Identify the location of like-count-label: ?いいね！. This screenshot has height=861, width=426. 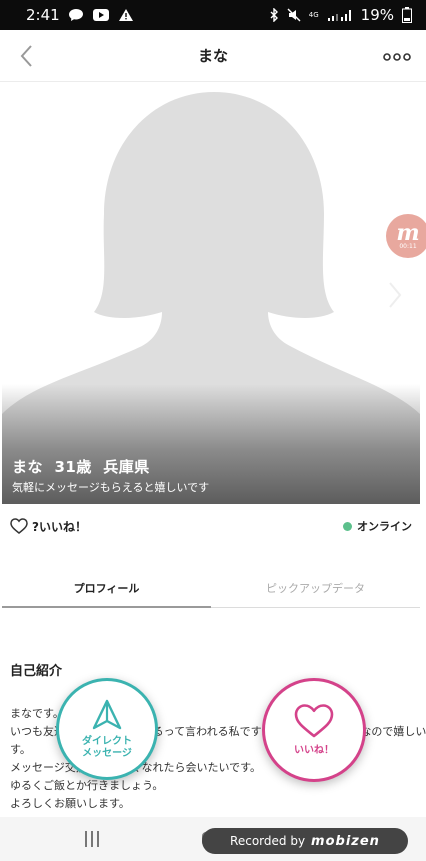
(59, 526).